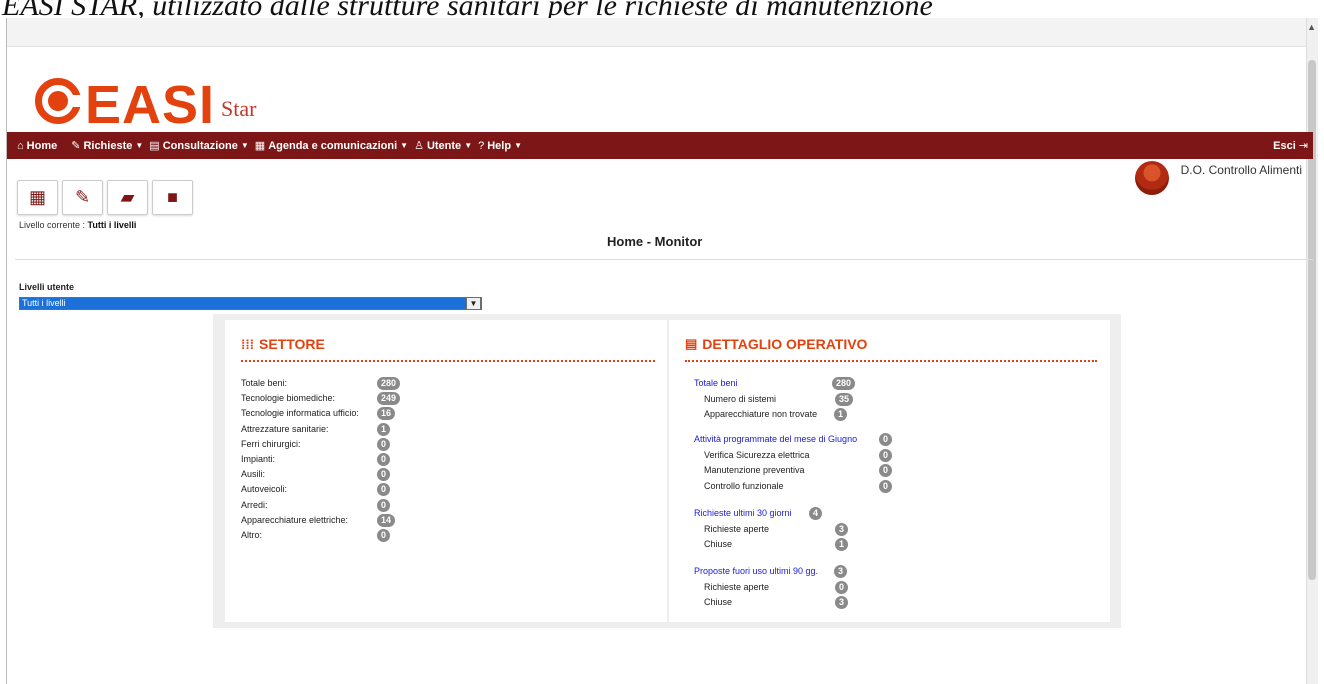 The image size is (1324, 684). What do you see at coordinates (1241, 170) in the screenshot?
I see `user-name: D.O. Controllo Alimenti` at bounding box center [1241, 170].